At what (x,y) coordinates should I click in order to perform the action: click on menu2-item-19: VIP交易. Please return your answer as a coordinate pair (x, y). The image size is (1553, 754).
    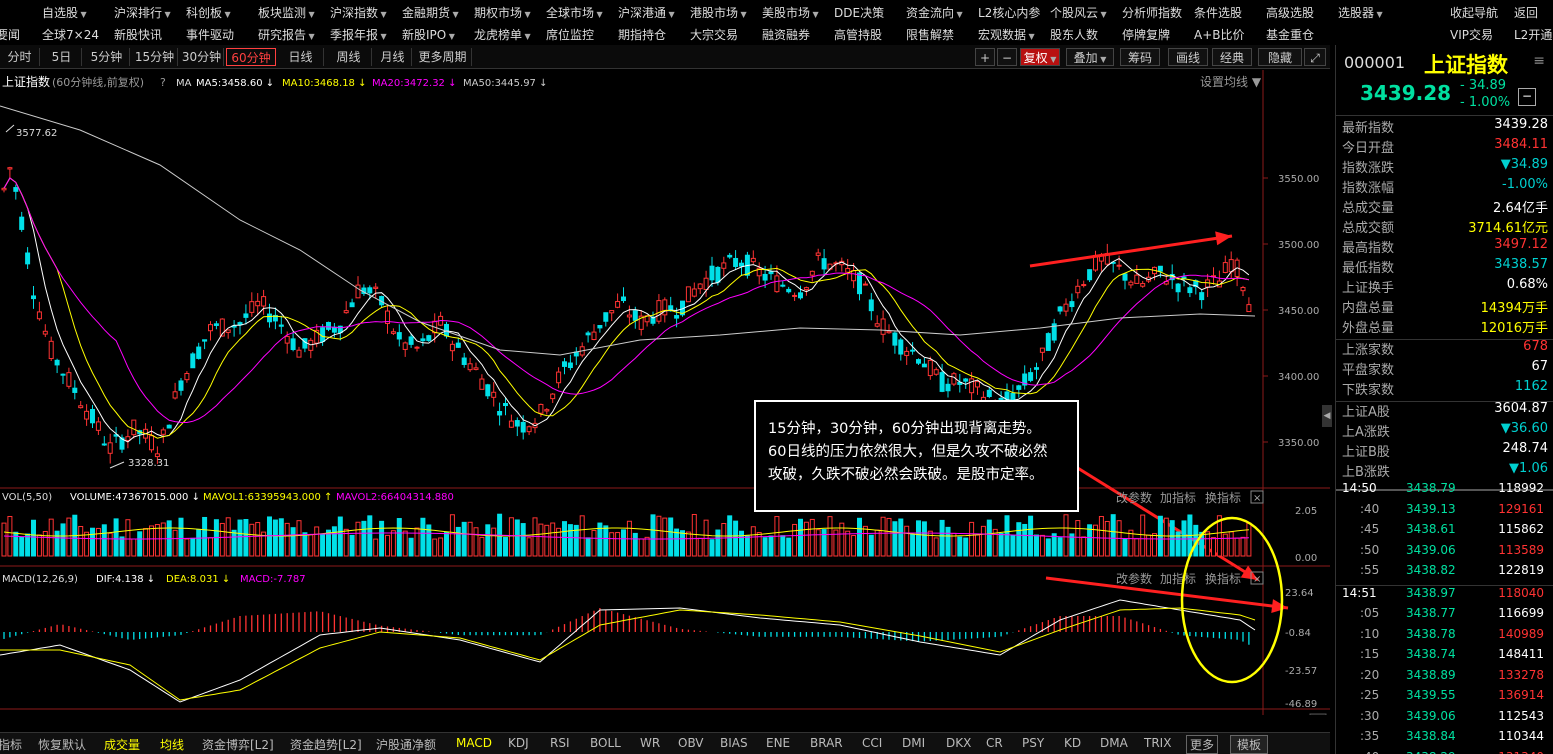
    Looking at the image, I should click on (1471, 34).